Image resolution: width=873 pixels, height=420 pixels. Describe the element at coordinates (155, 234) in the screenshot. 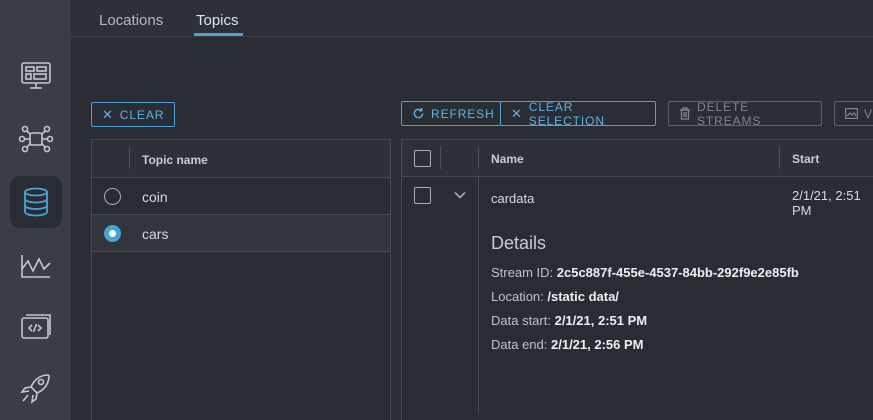

I see `topic-label: cars` at that location.